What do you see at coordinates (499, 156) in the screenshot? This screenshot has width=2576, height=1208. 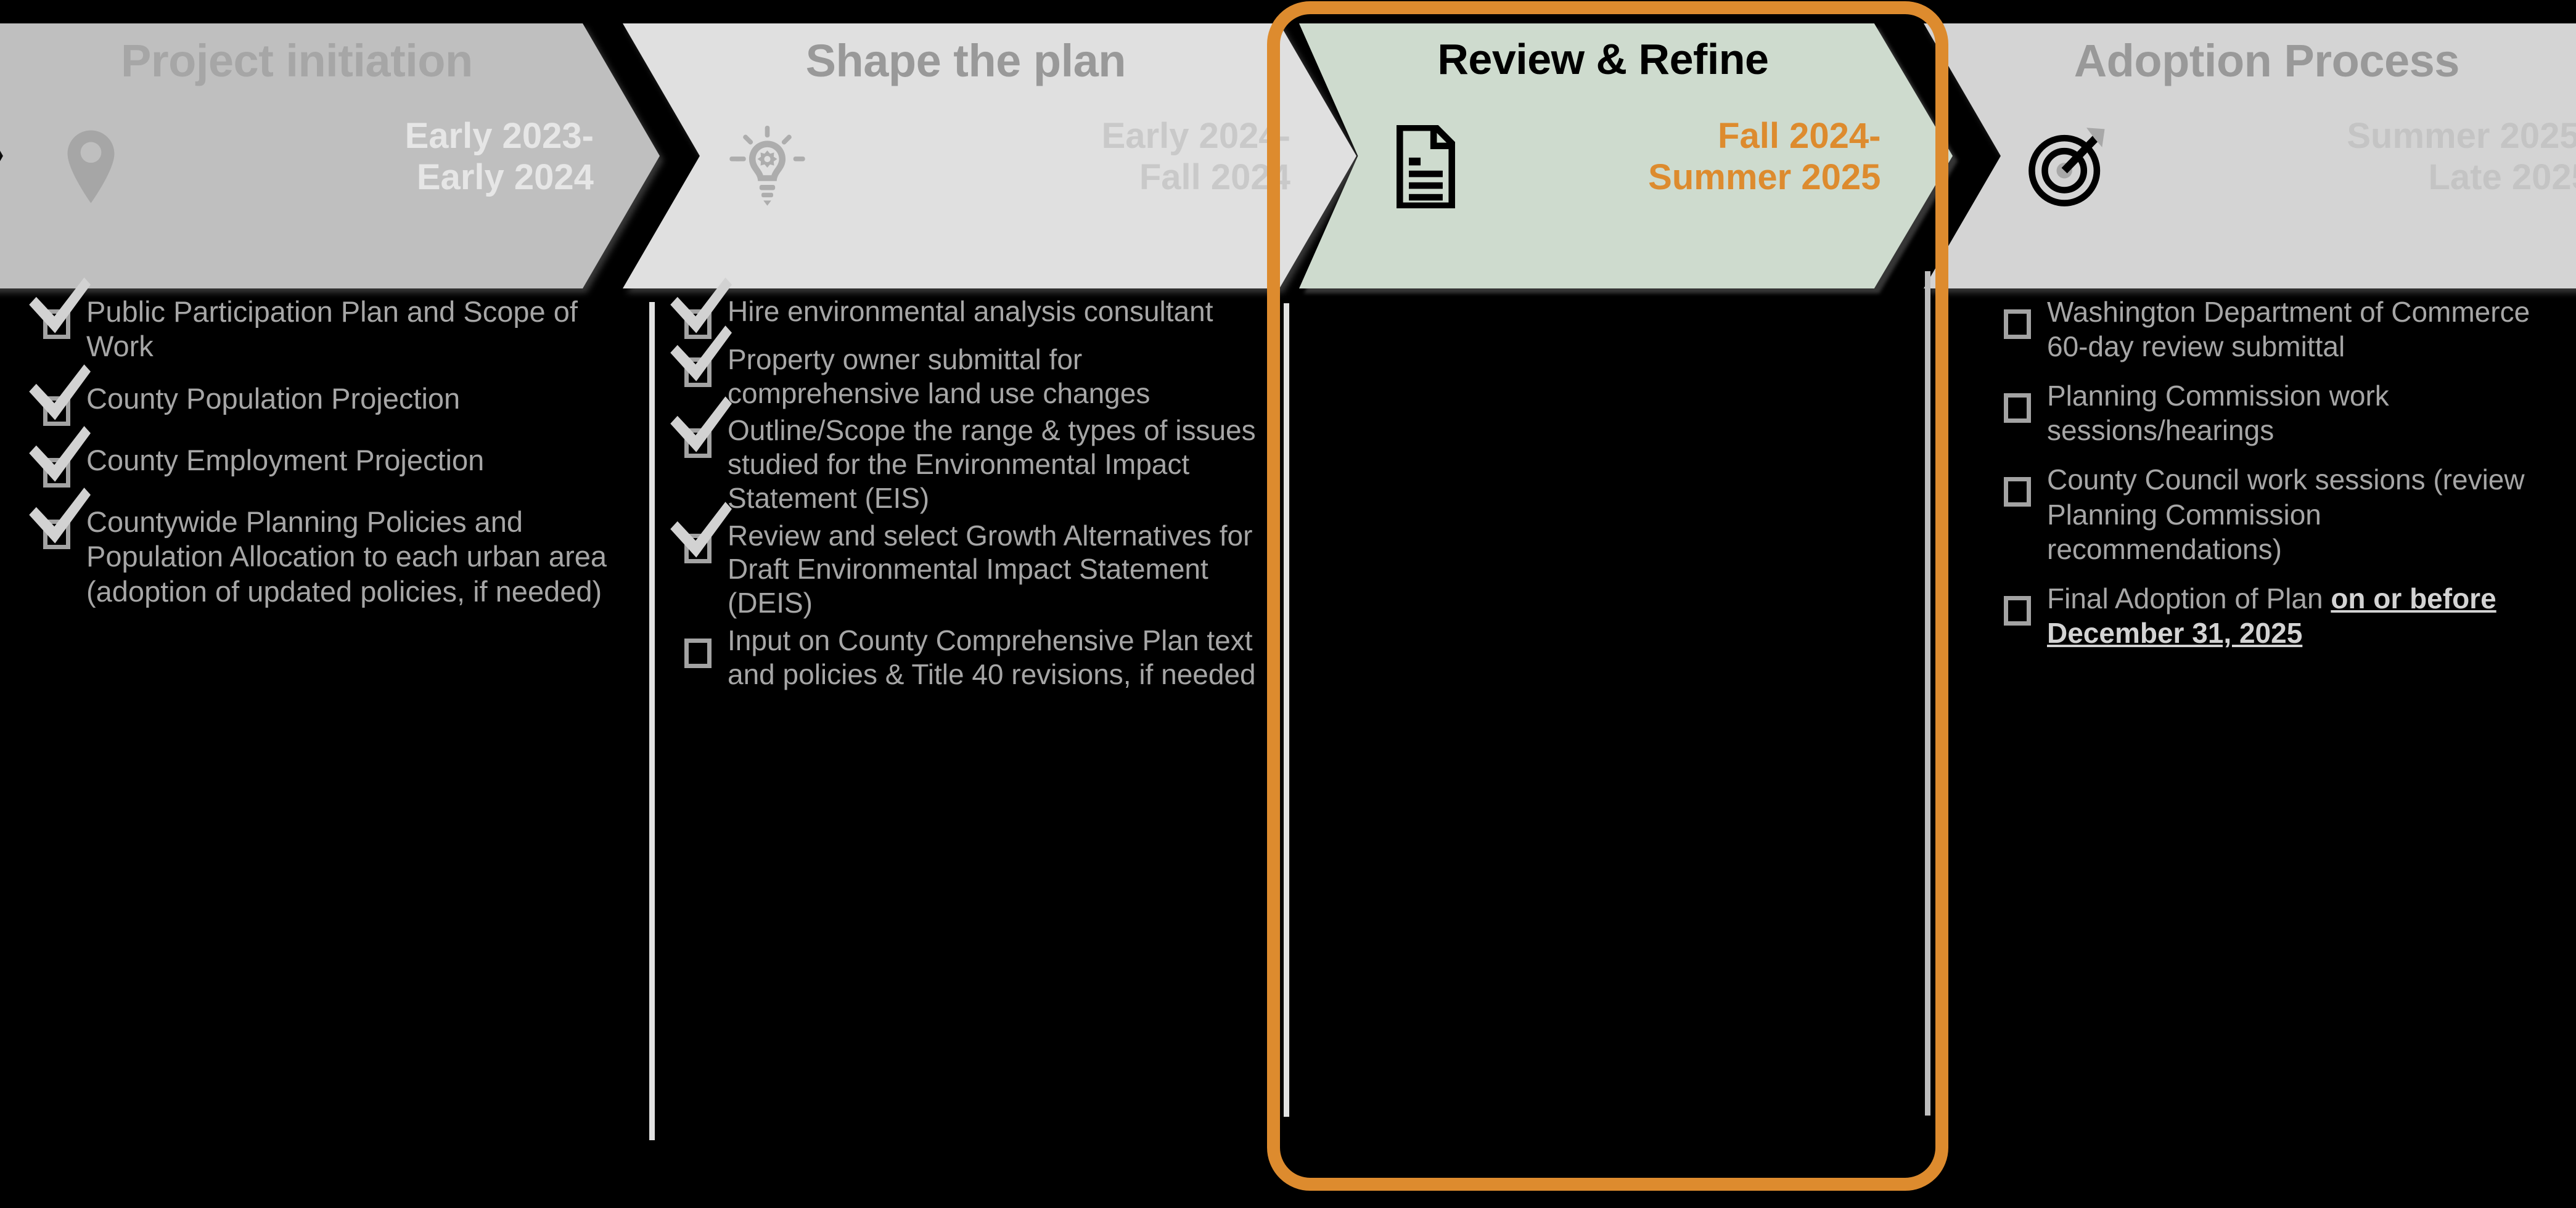 I see `phase-dates: Early 2023- Early 2024` at bounding box center [499, 156].